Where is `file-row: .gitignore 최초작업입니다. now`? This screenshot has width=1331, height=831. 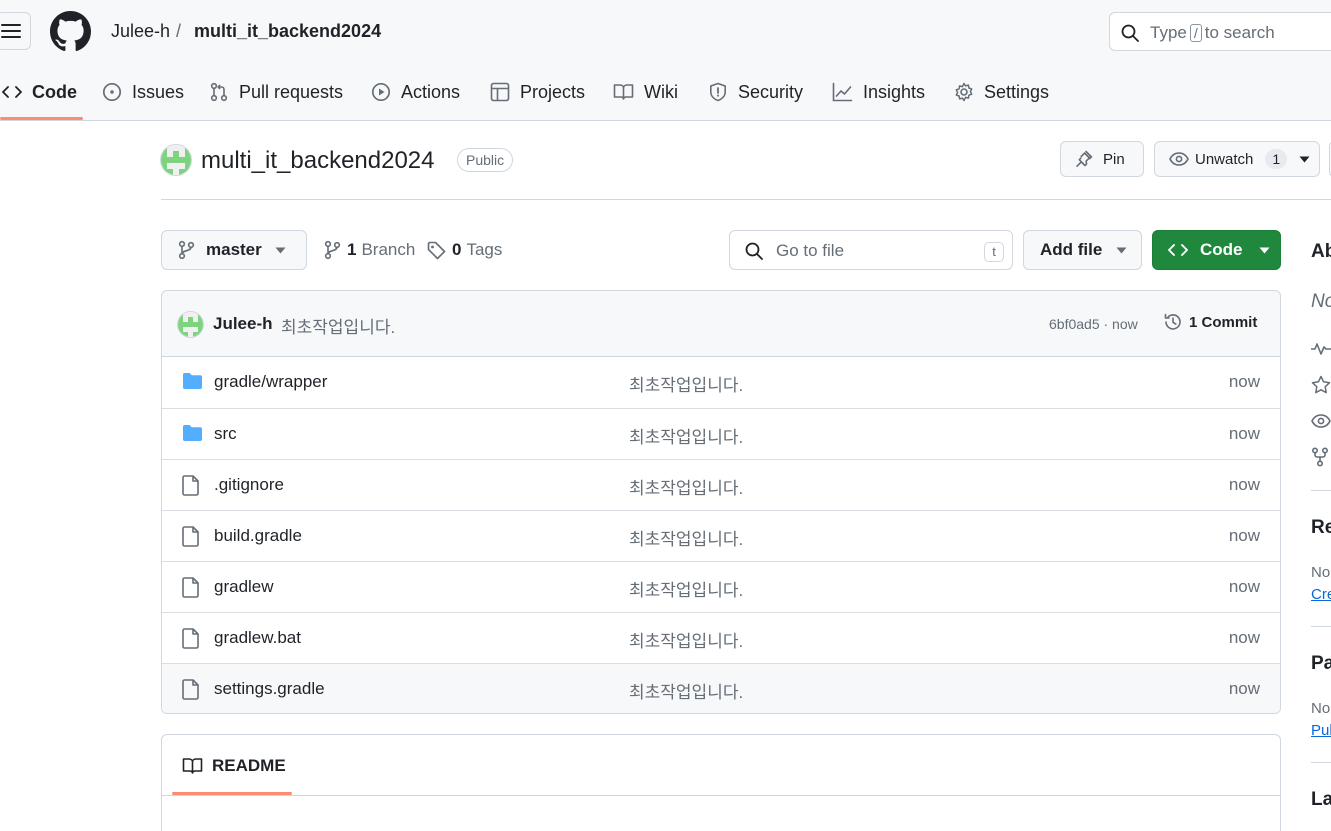
file-row: .gitignore 최초작업입니다. now is located at coordinates (721, 484).